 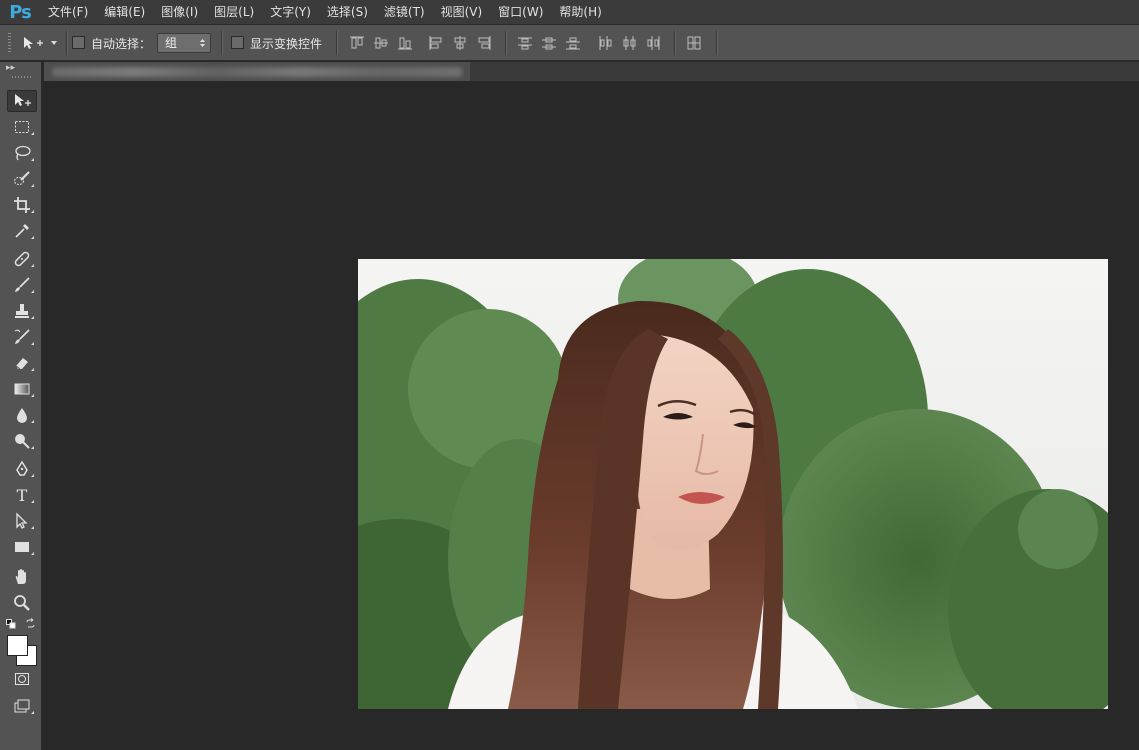 What do you see at coordinates (381, 43) in the screenshot?
I see `align-vcenter-icon` at bounding box center [381, 43].